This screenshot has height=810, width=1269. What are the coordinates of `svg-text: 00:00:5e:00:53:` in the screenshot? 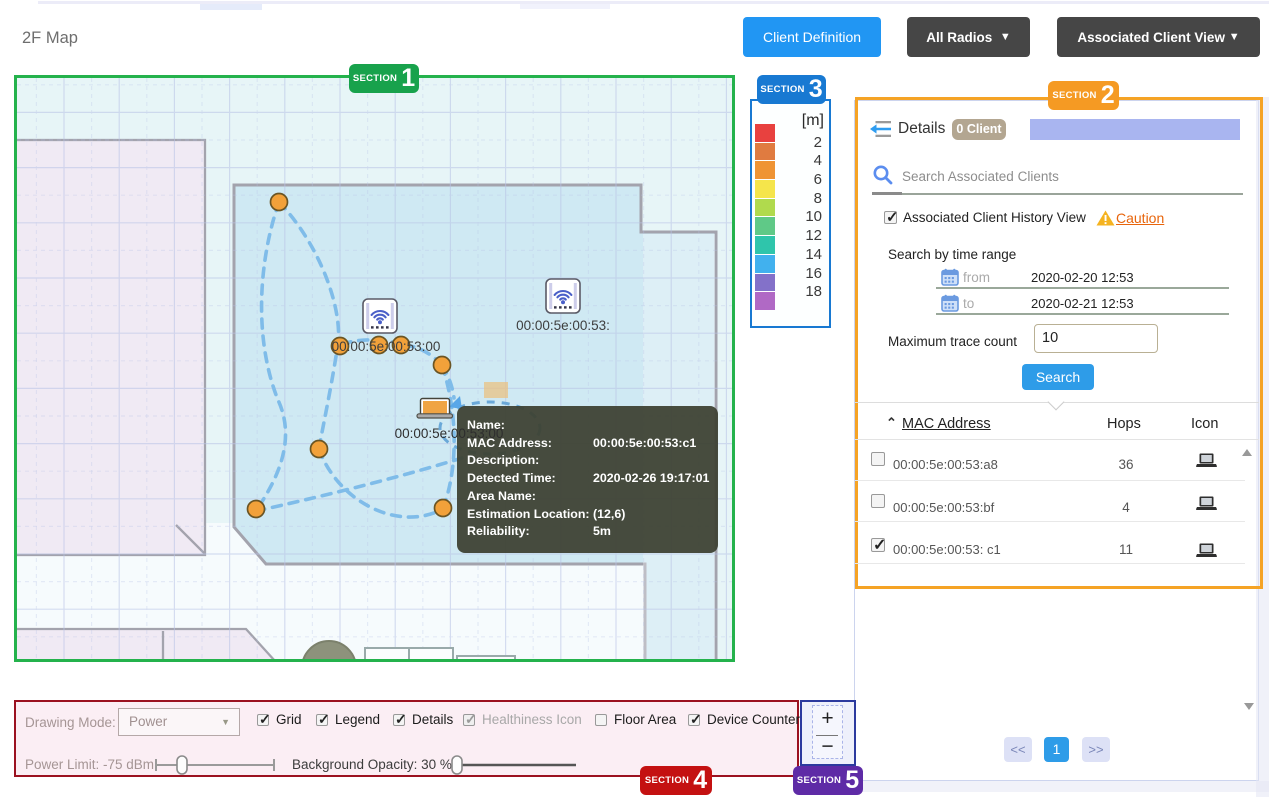 It's located at (563, 325).